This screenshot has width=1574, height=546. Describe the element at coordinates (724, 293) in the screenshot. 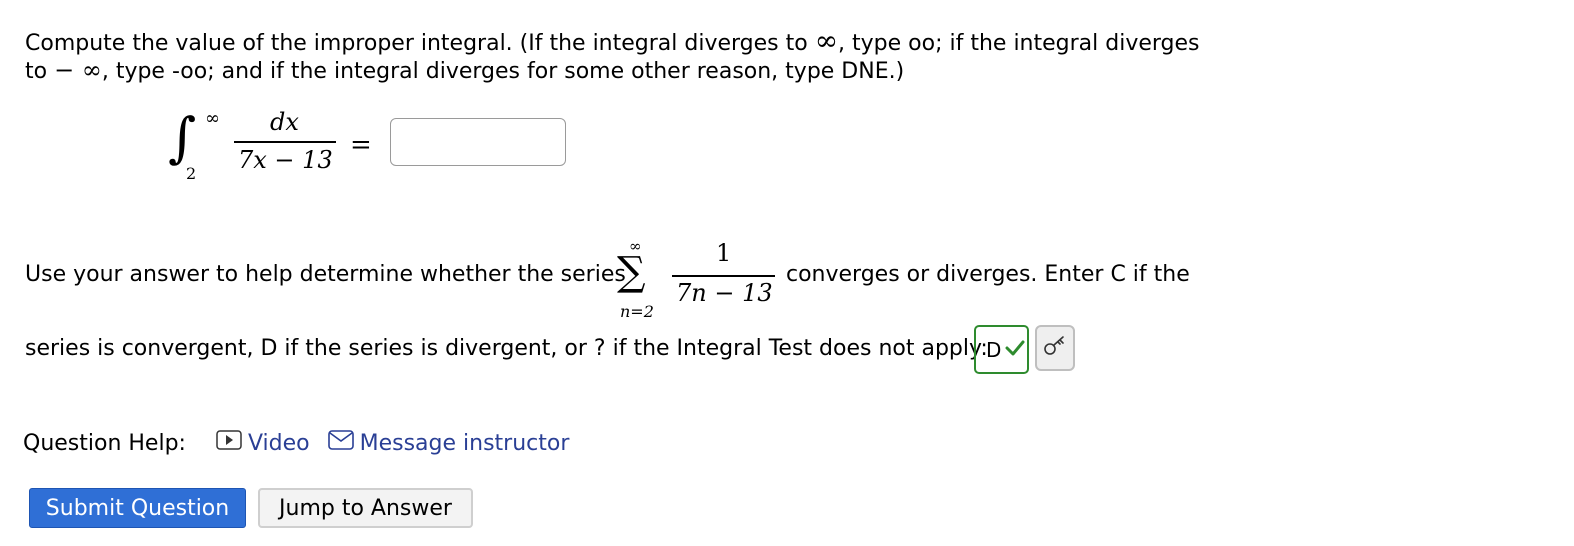

I see `series-denominator: 7n − 13` at that location.